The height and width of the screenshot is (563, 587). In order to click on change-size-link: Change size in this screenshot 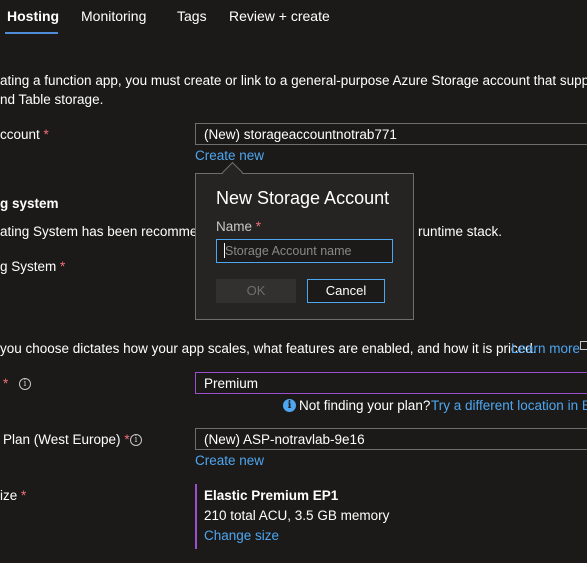, I will do `click(241, 535)`.